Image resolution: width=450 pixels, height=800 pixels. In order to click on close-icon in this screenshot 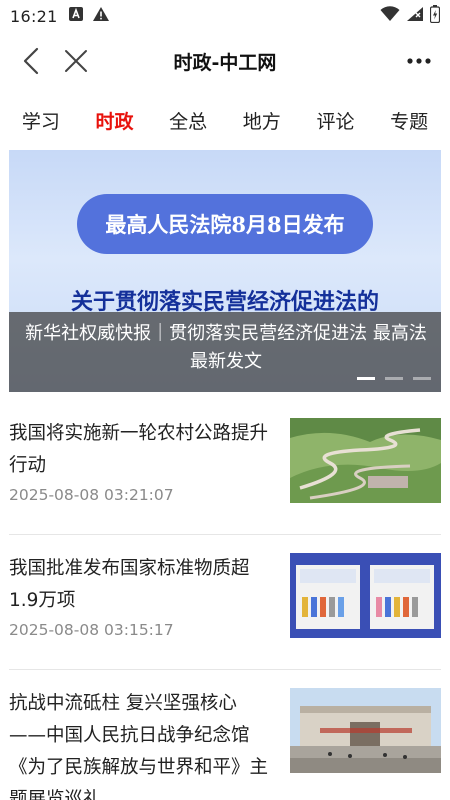, I will do `click(76, 61)`.